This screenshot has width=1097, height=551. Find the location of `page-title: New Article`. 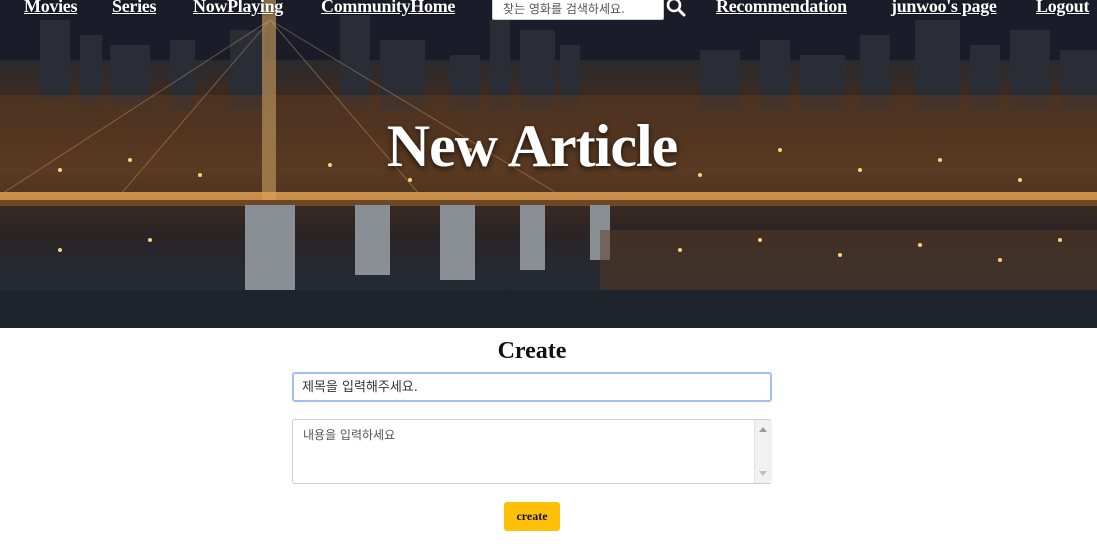

page-title: New Article is located at coordinates (532, 146).